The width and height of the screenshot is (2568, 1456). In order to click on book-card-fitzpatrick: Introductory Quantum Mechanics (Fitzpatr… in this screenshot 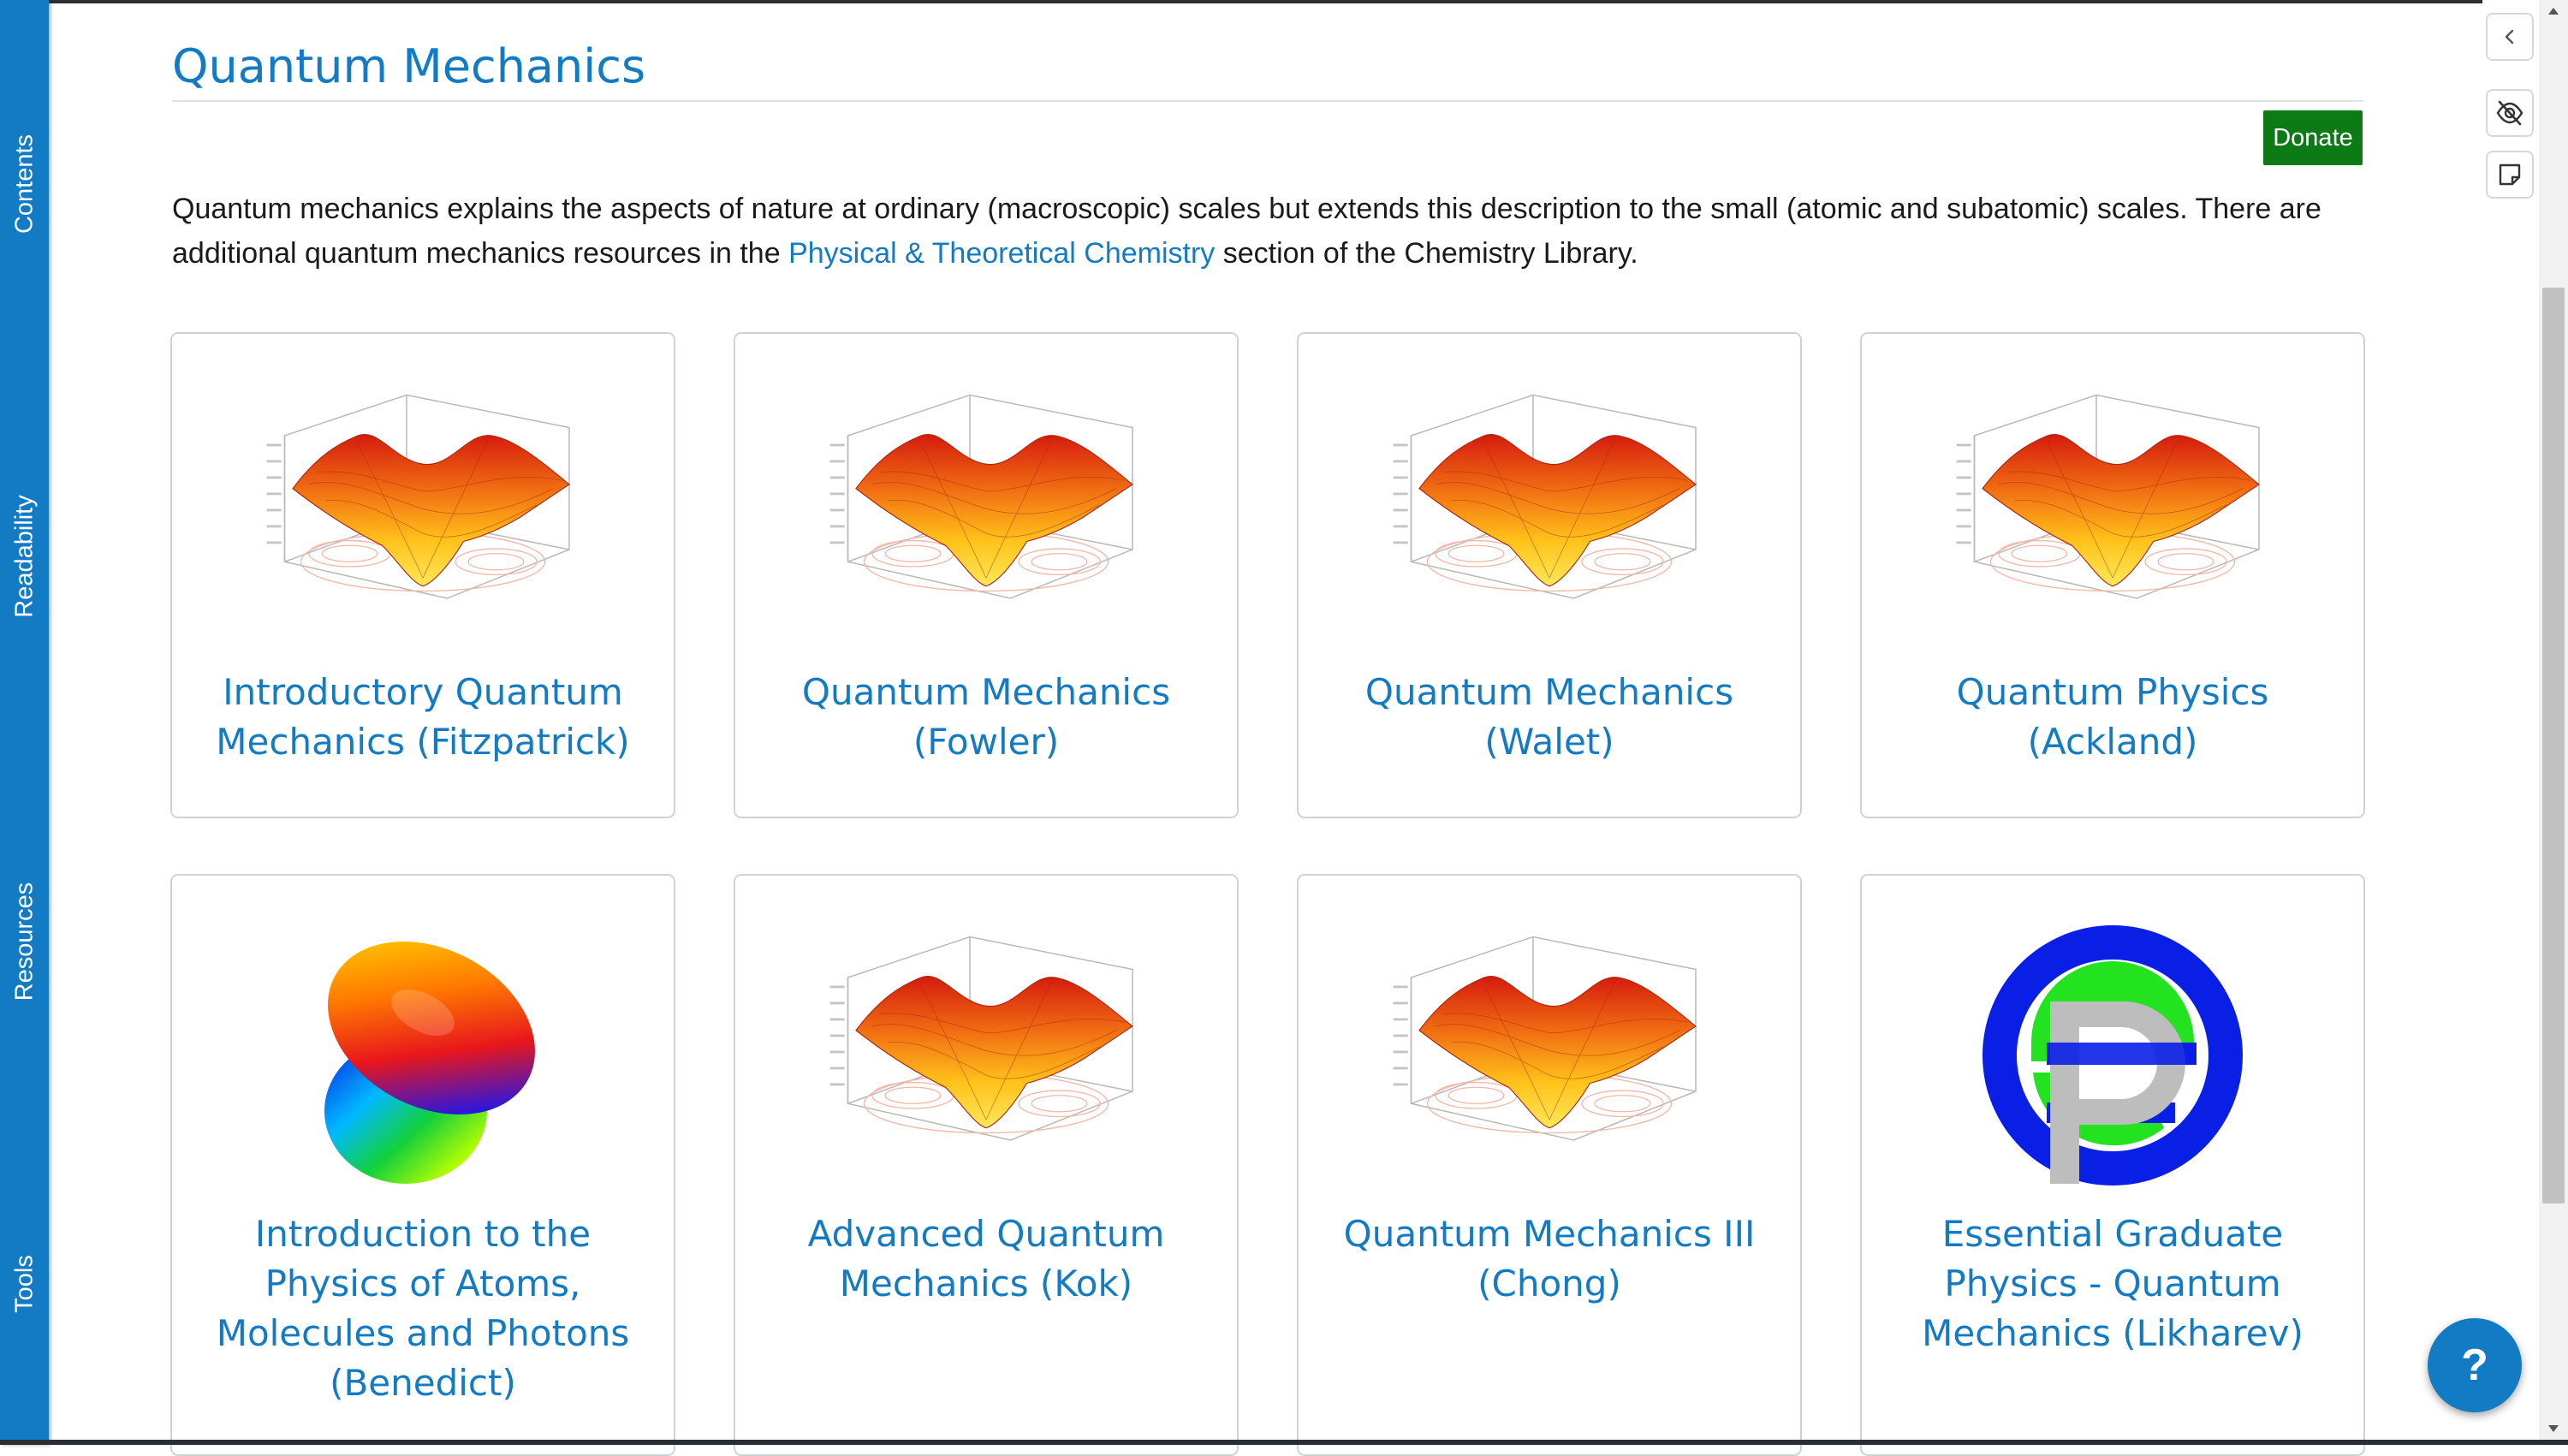, I will do `click(422, 575)`.